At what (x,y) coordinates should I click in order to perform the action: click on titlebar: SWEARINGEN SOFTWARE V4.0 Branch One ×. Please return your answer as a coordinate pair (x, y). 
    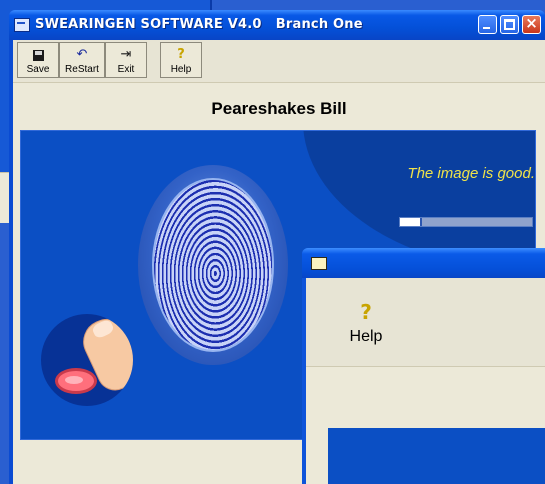
    Looking at the image, I should click on (277, 25).